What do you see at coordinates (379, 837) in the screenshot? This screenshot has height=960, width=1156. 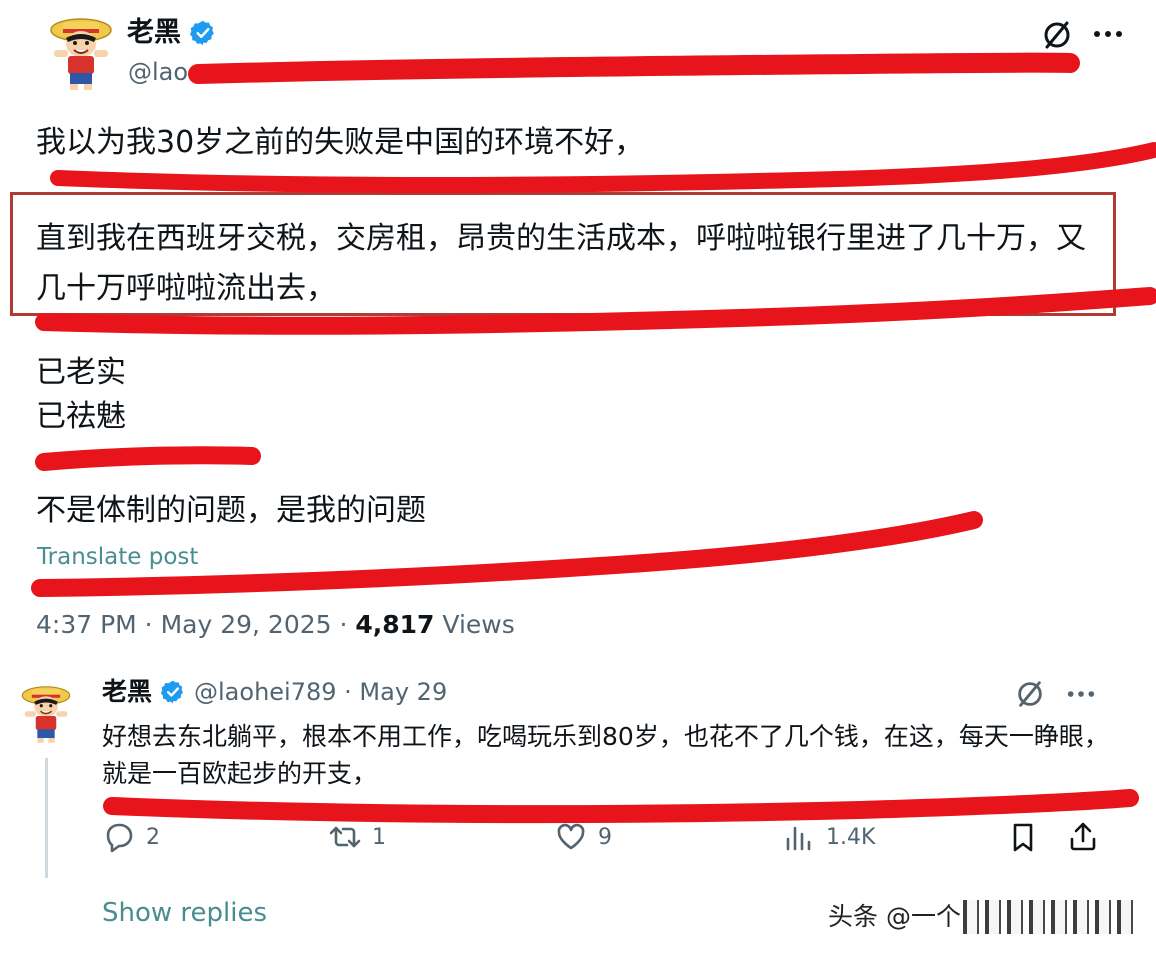 I see `repost-count: 1` at bounding box center [379, 837].